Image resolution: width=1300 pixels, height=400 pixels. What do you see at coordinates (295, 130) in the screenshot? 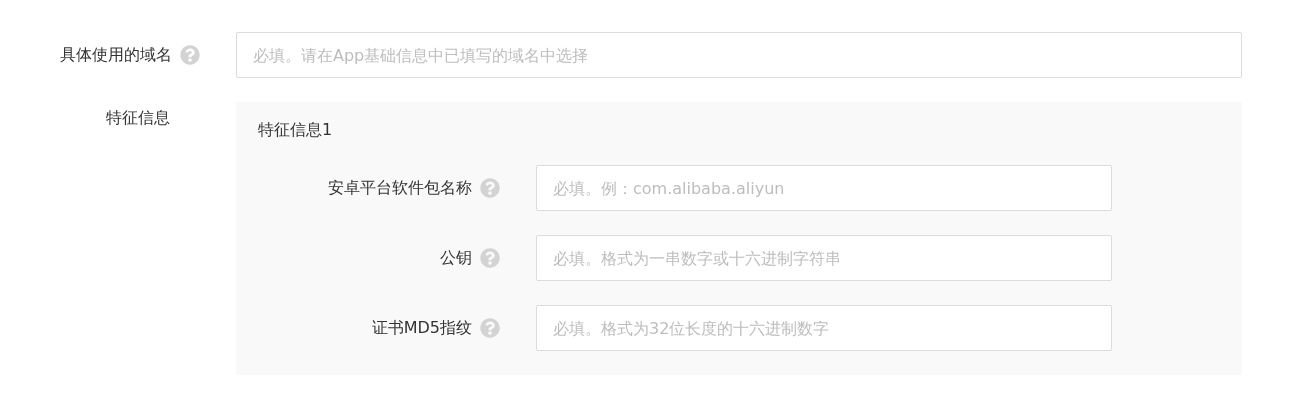
I see `panel-title: 特征信息1` at bounding box center [295, 130].